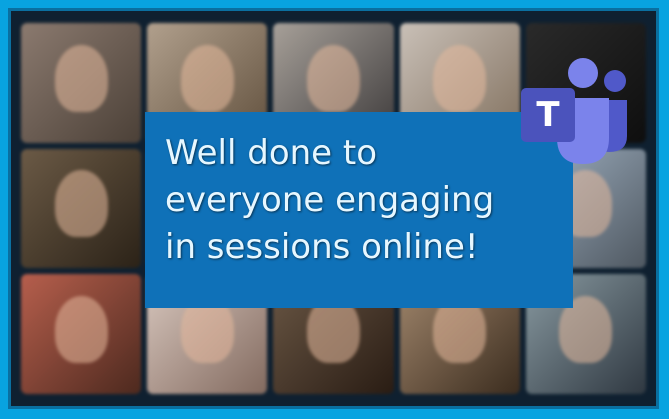 The height and width of the screenshot is (419, 669). I want to click on microsoft-teams-icon: T, so click(574, 111).